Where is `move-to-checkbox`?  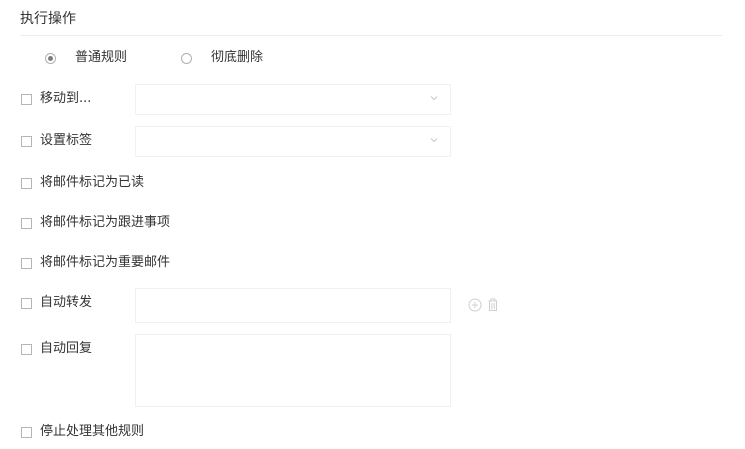
move-to-checkbox is located at coordinates (26, 99).